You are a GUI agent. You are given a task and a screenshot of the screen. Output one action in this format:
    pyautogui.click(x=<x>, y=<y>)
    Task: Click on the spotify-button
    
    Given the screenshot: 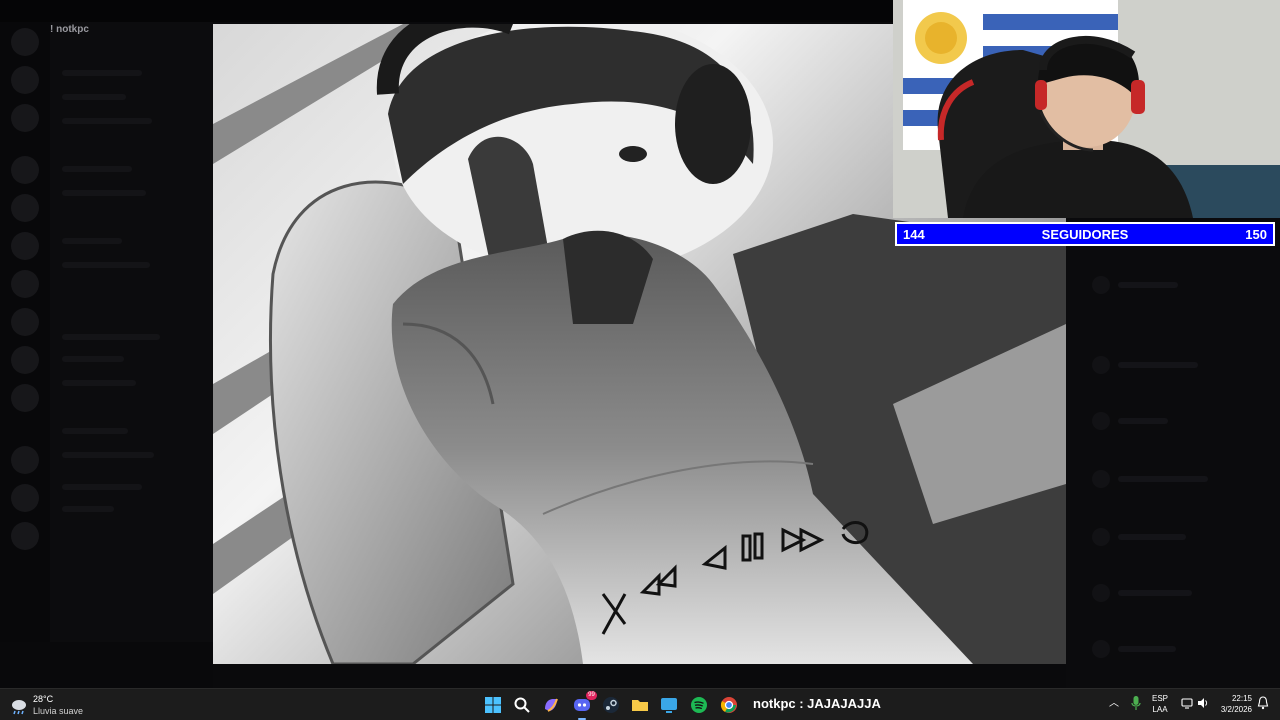 What is the action you would take?
    pyautogui.click(x=699, y=705)
    